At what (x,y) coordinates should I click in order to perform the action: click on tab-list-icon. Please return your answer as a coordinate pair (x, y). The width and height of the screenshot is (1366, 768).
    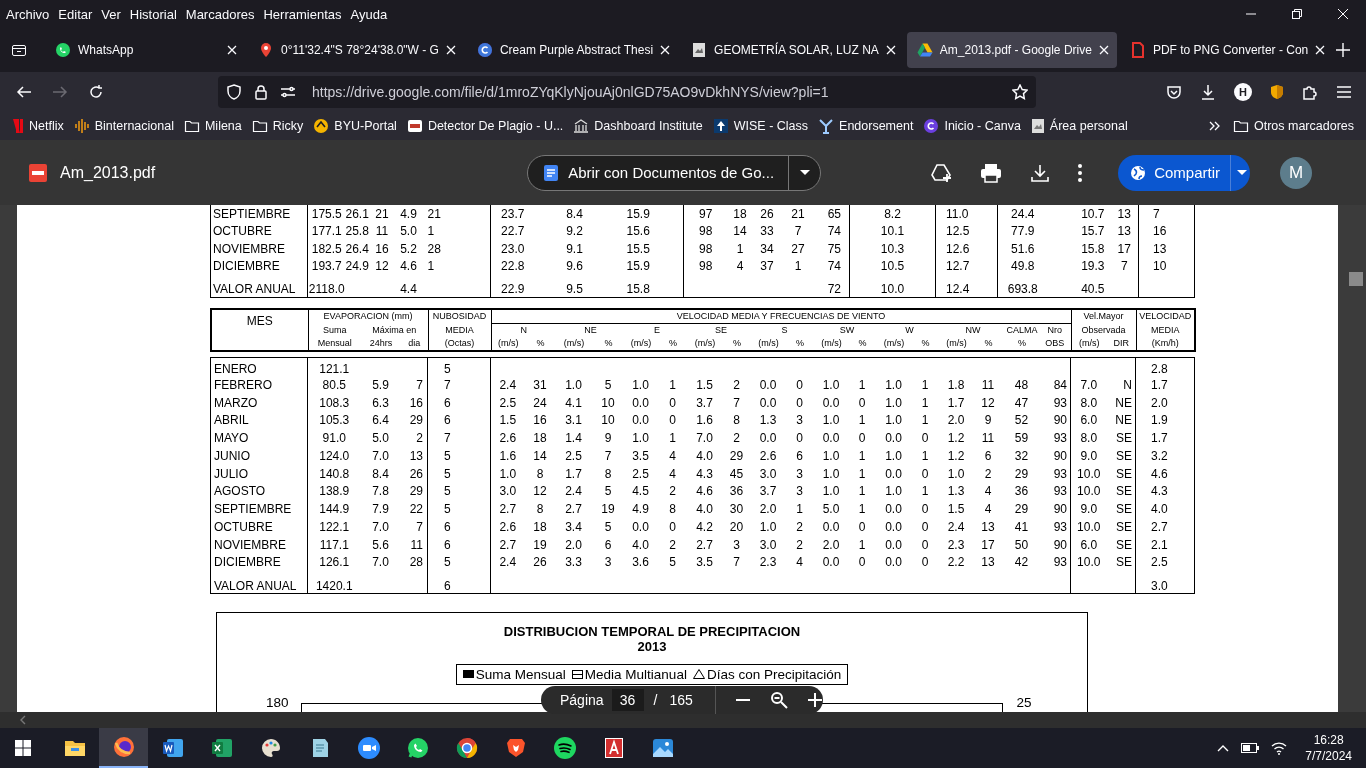
    Looking at the image, I should click on (19, 50).